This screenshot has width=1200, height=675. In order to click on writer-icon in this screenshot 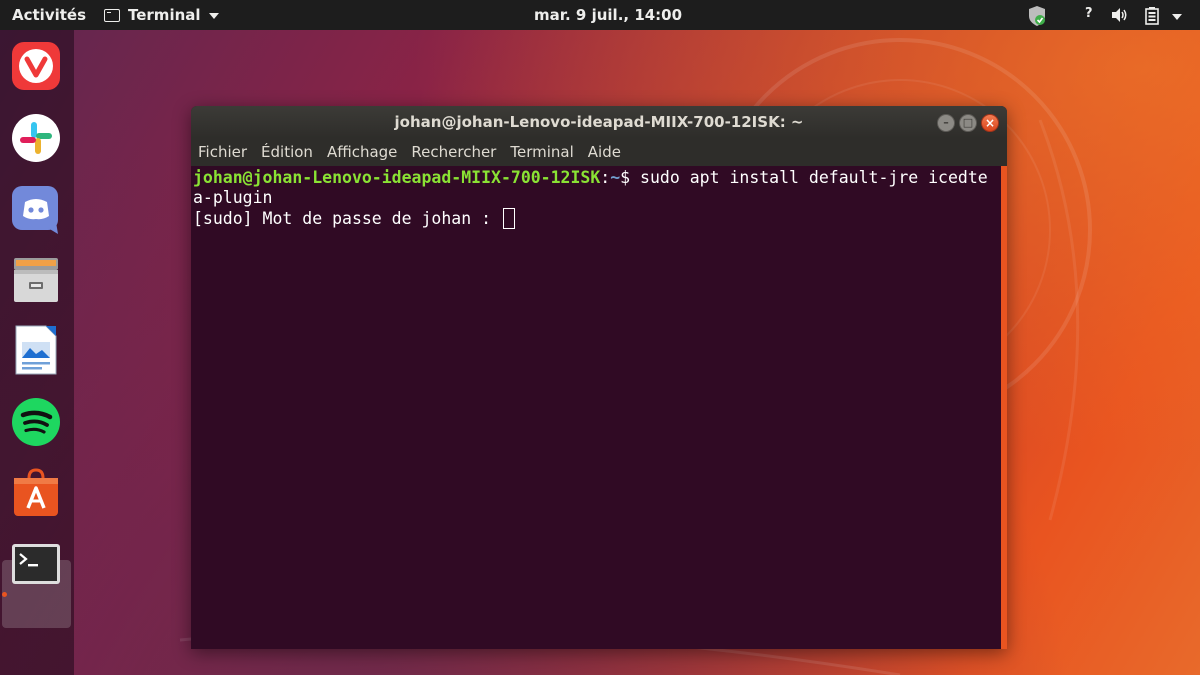, I will do `click(36, 350)`.